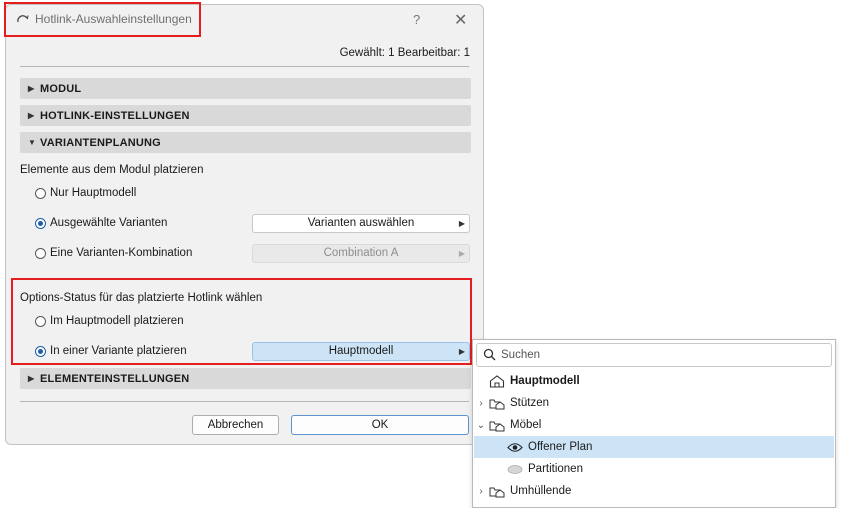 This screenshot has height=508, width=841. I want to click on radio-main-model-only: Nur Hauptmodell, so click(85, 193).